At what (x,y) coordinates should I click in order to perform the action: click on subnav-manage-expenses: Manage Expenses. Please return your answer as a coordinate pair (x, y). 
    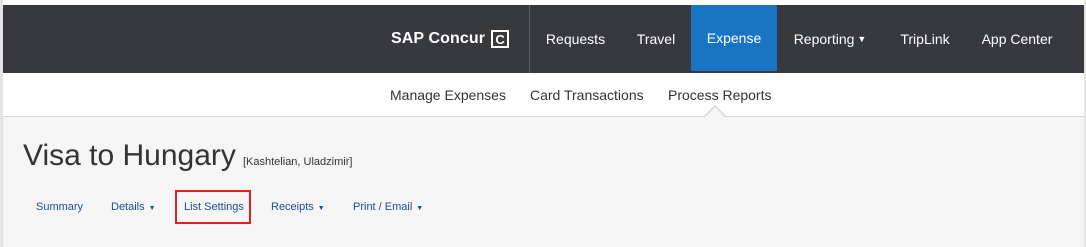
    Looking at the image, I should click on (448, 94).